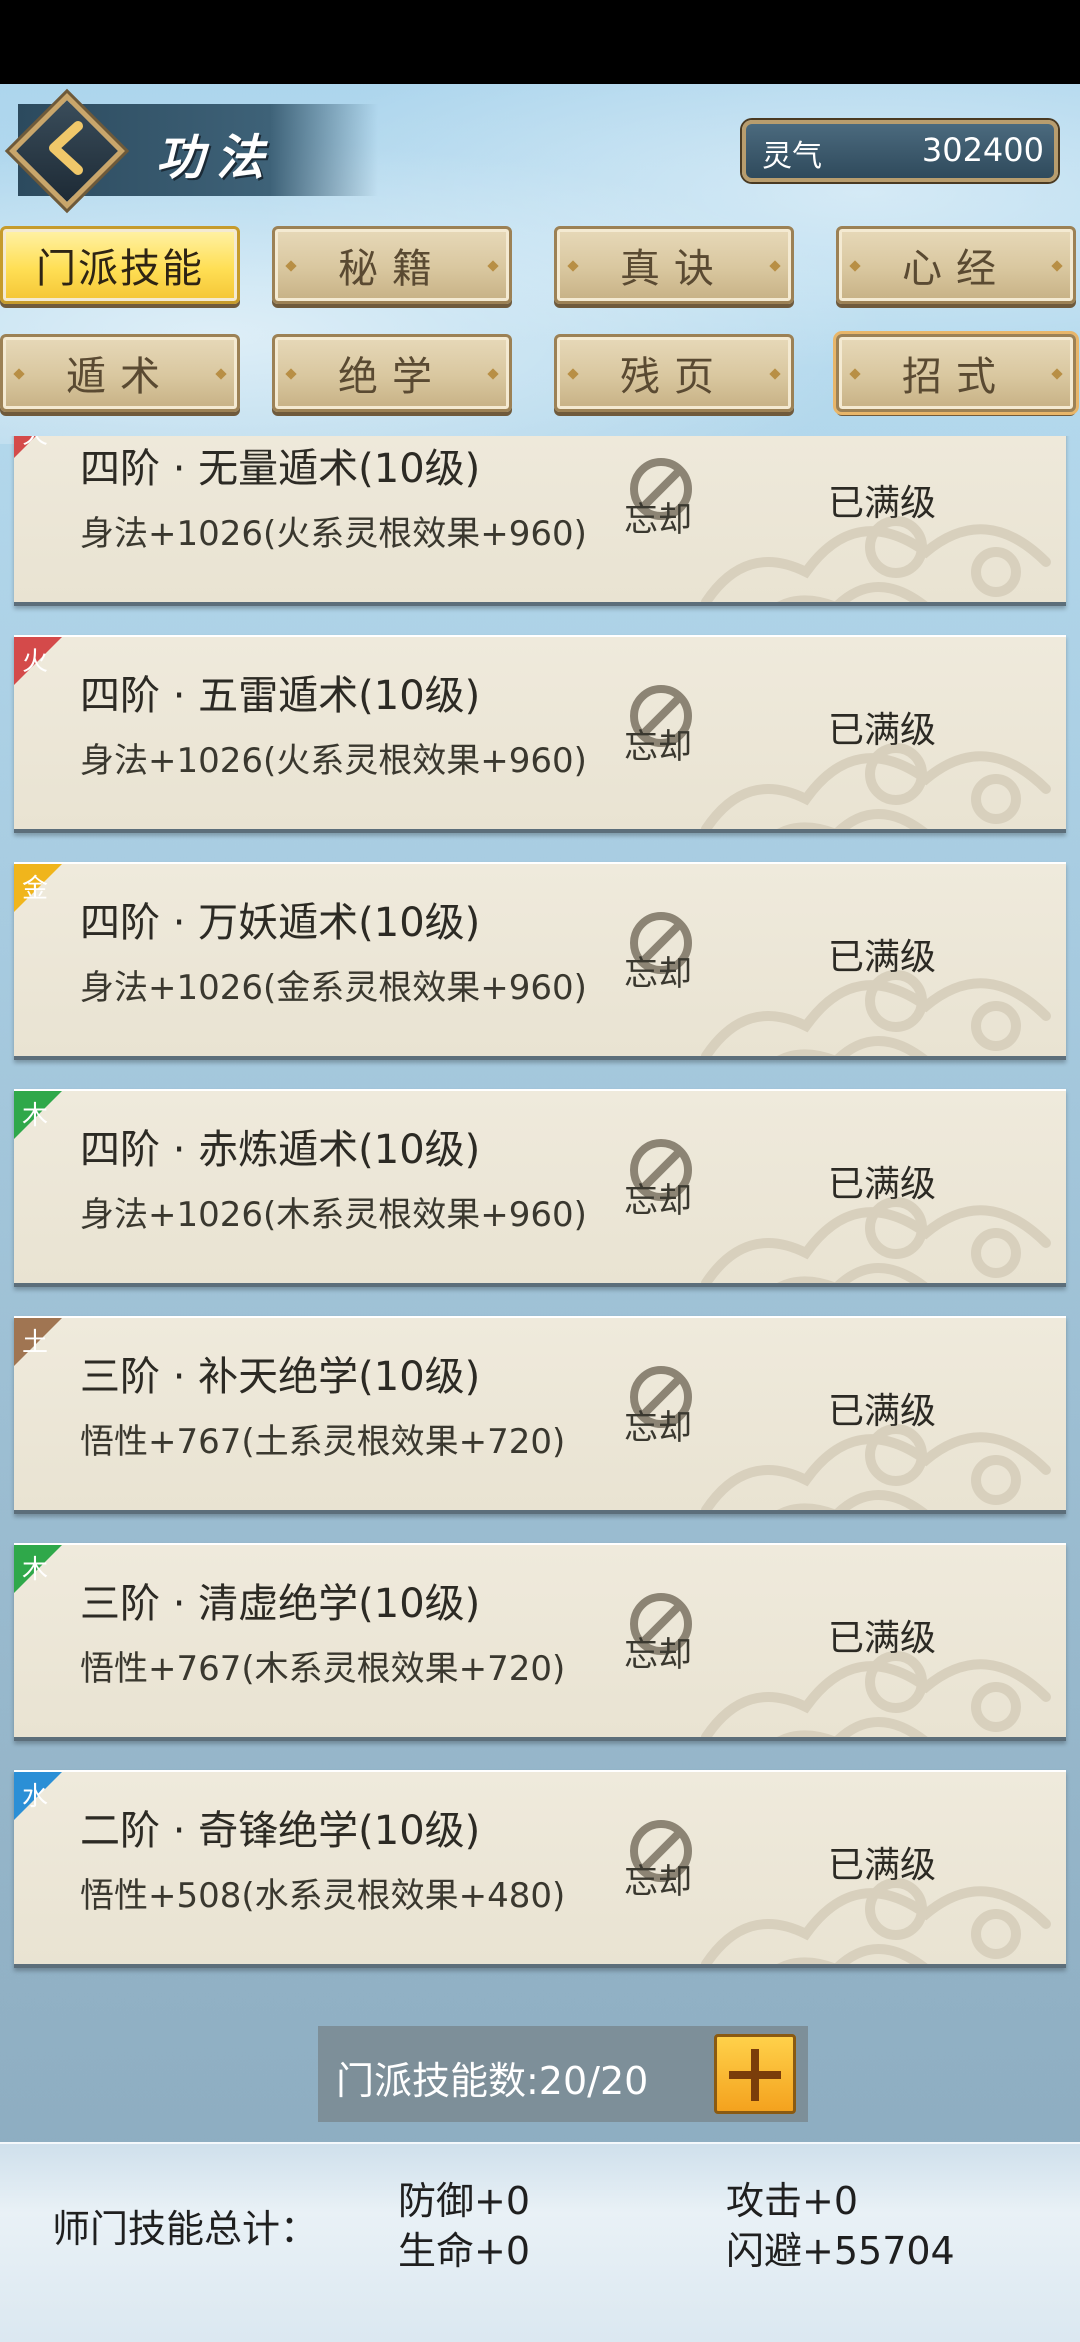  I want to click on tab-secret-manual: 秘籍, so click(392, 265).